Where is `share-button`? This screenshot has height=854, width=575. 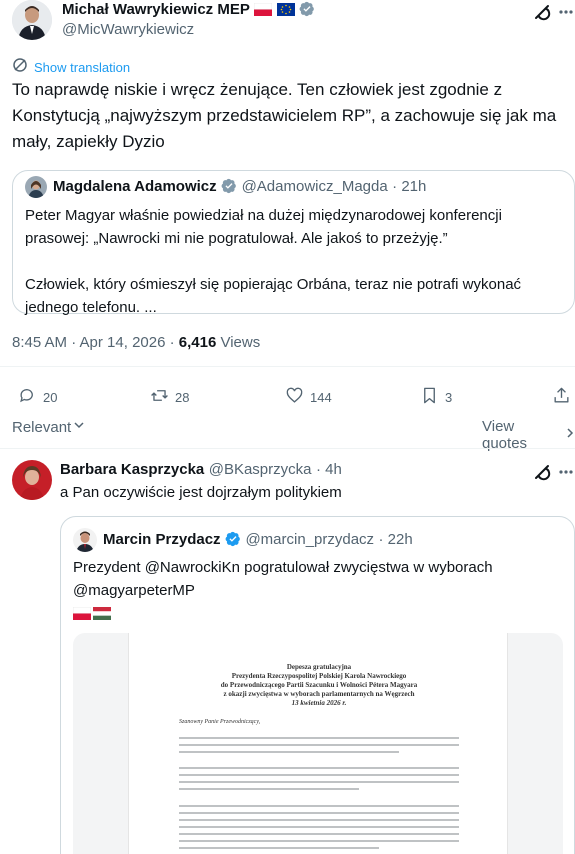 share-button is located at coordinates (561, 397).